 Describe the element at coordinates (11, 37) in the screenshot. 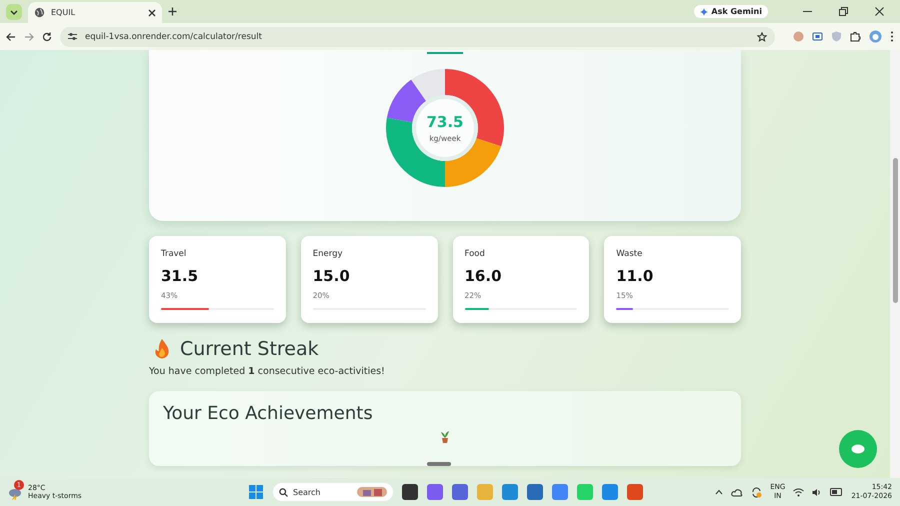

I see `back-icon` at that location.